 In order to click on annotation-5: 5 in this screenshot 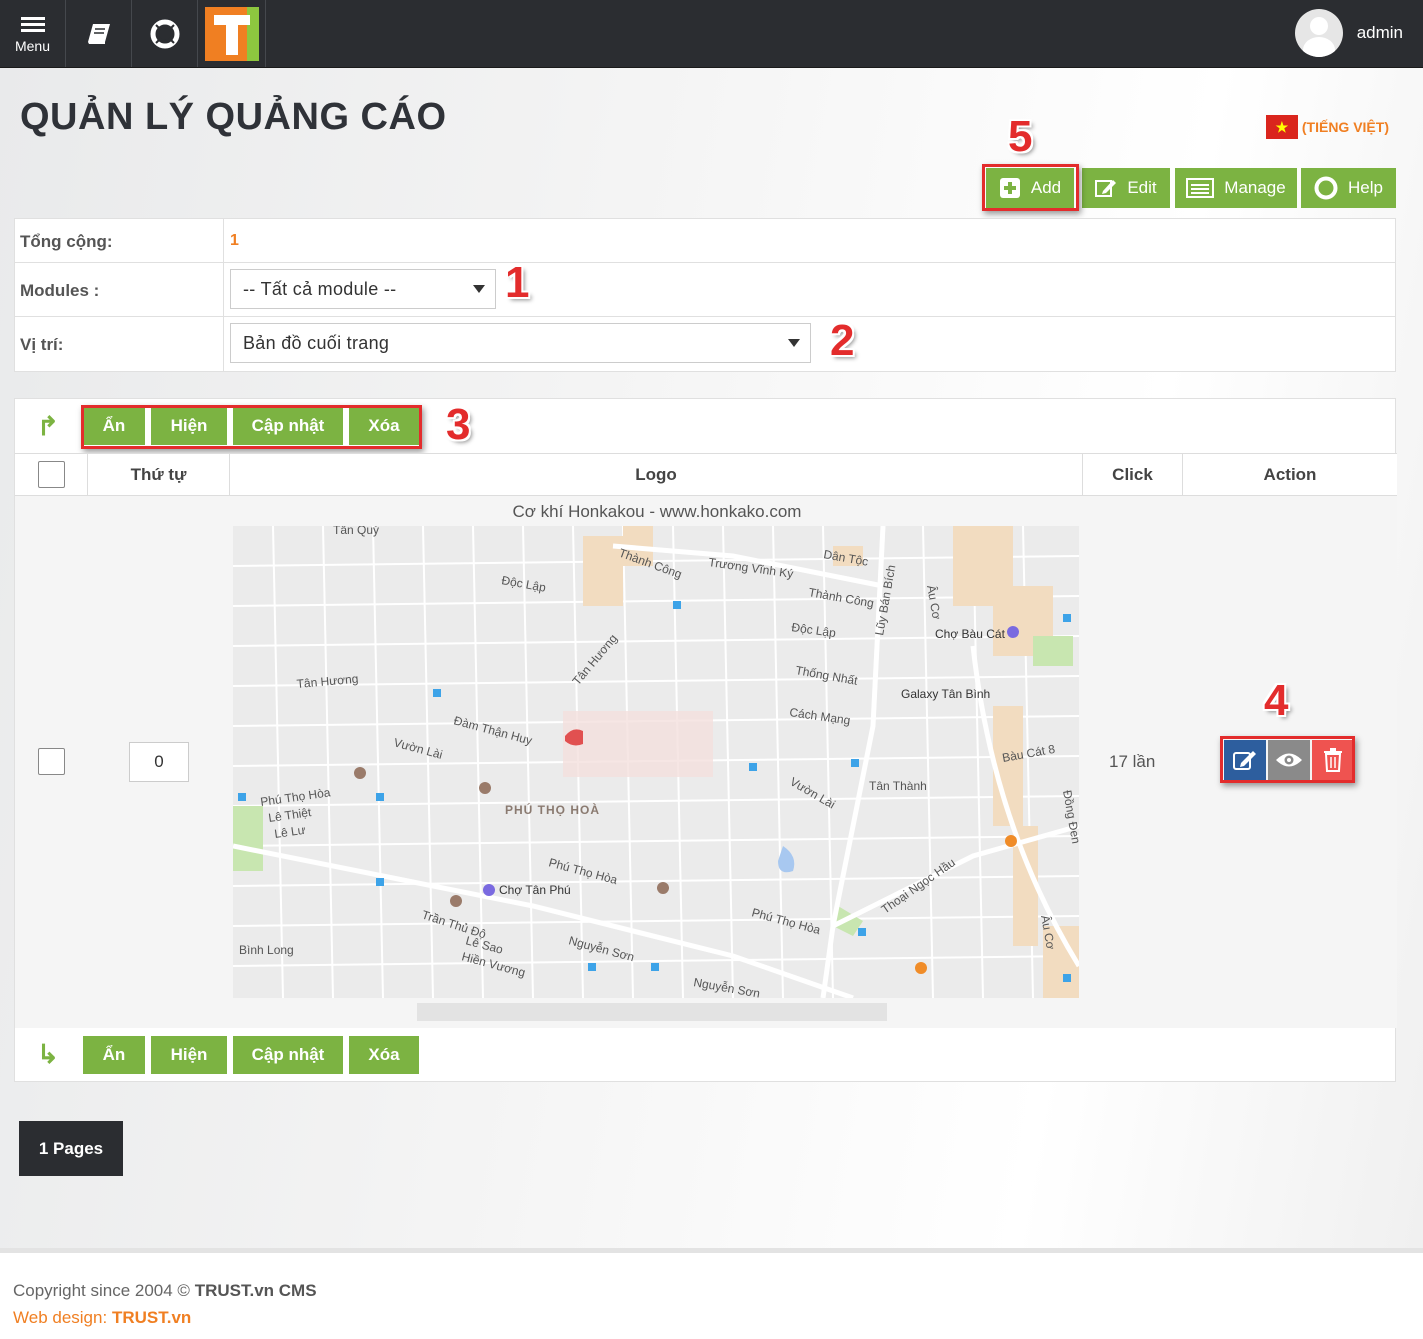, I will do `click(1020, 136)`.